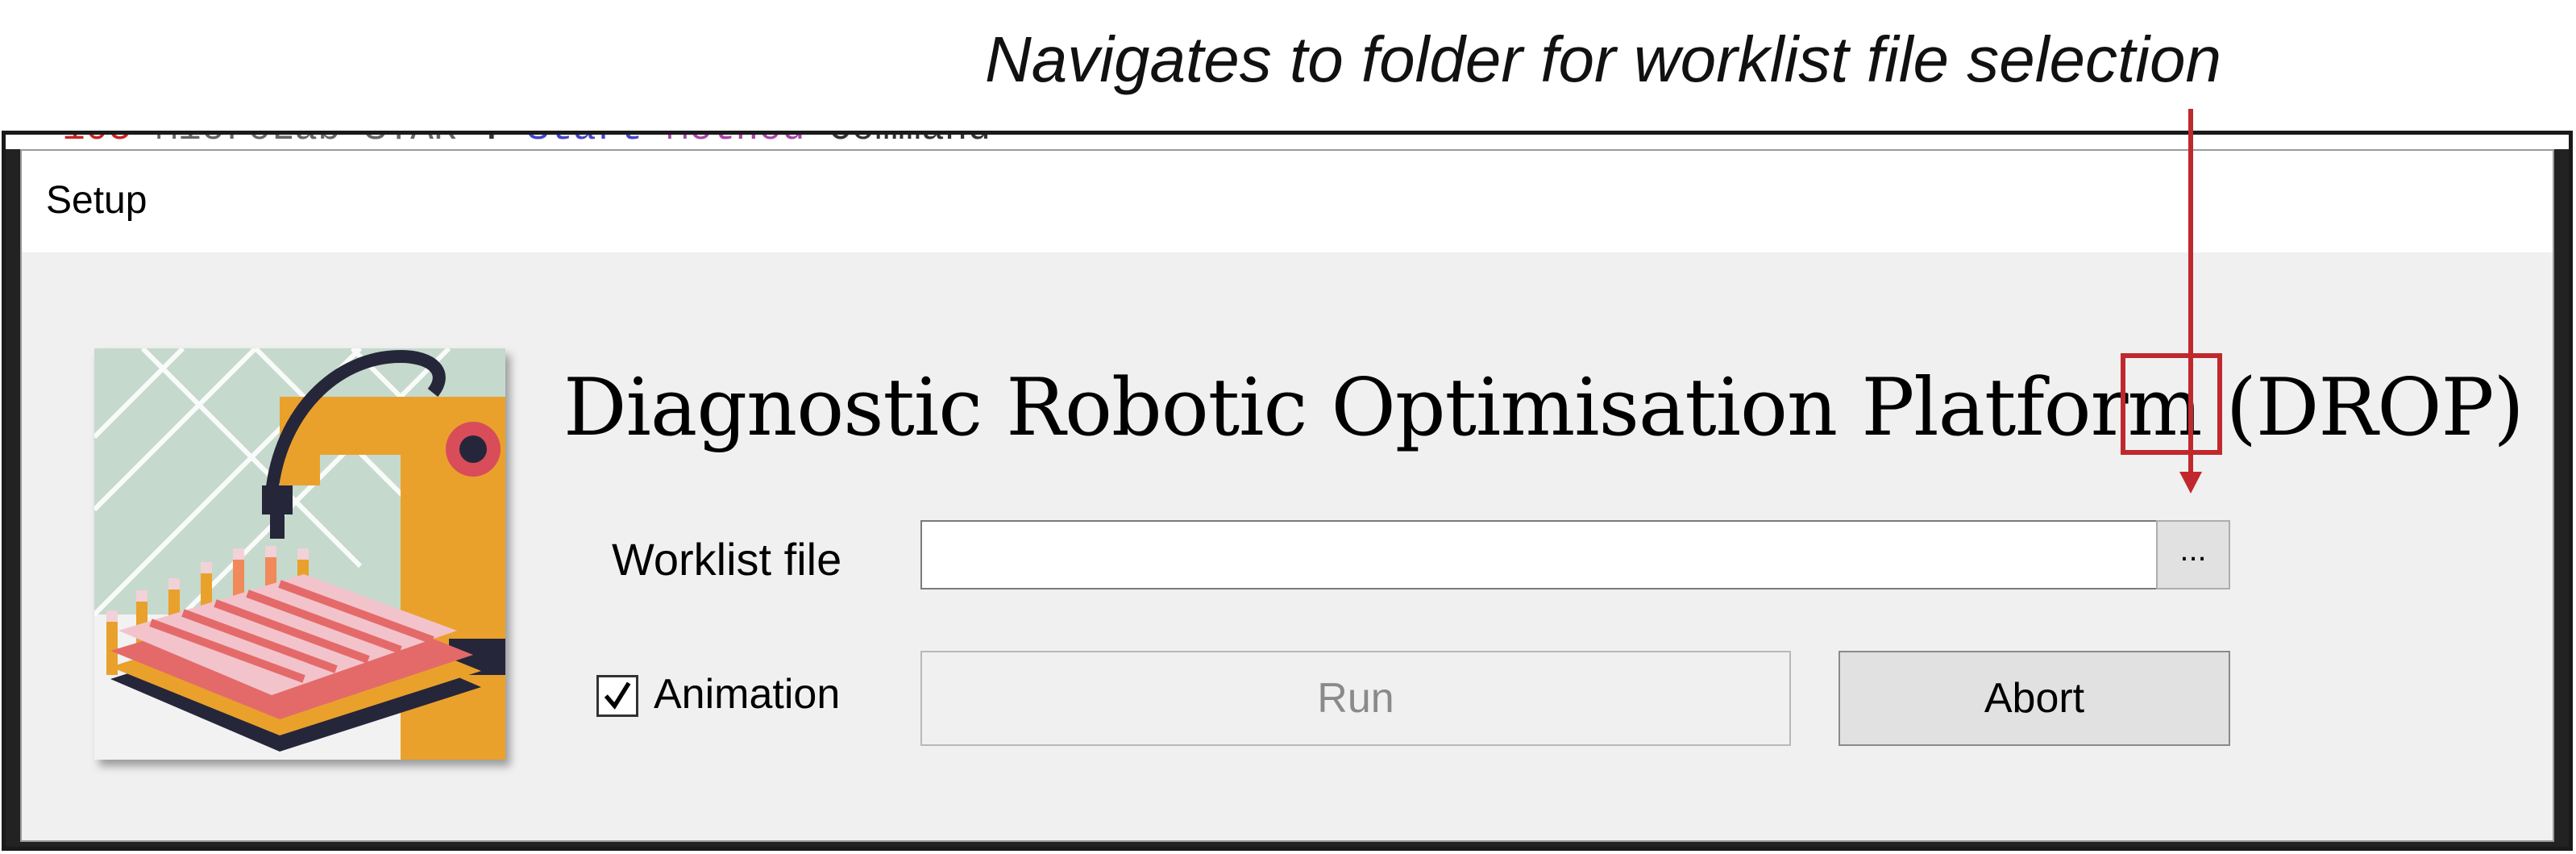 The height and width of the screenshot is (854, 2576). I want to click on code-token: :, so click(492, 142).